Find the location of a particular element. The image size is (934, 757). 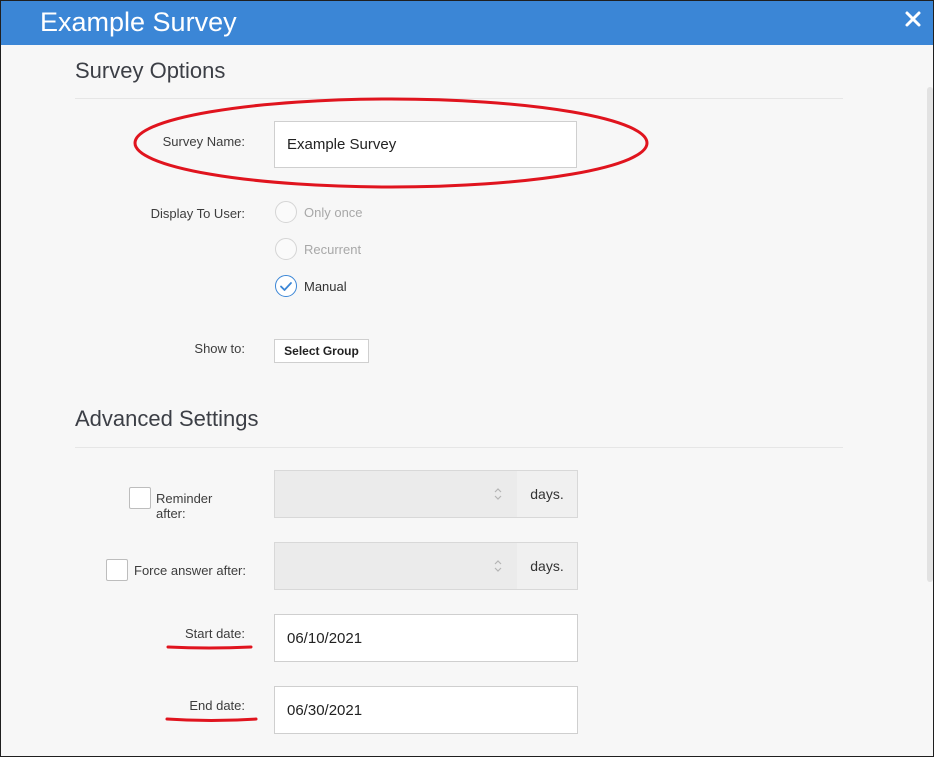

force-answer-label: Force answer after: is located at coordinates (190, 570).